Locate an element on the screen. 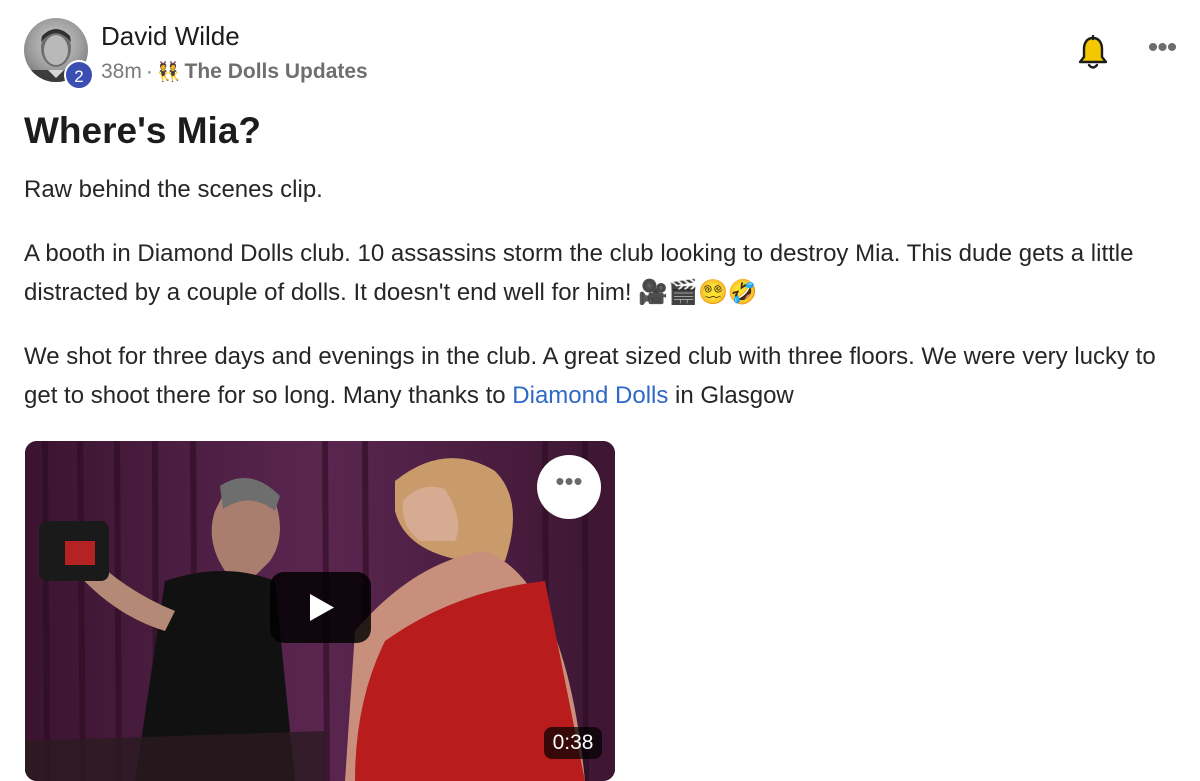 The height and width of the screenshot is (781, 1200). post-more-button: ••• is located at coordinates (1162, 50).